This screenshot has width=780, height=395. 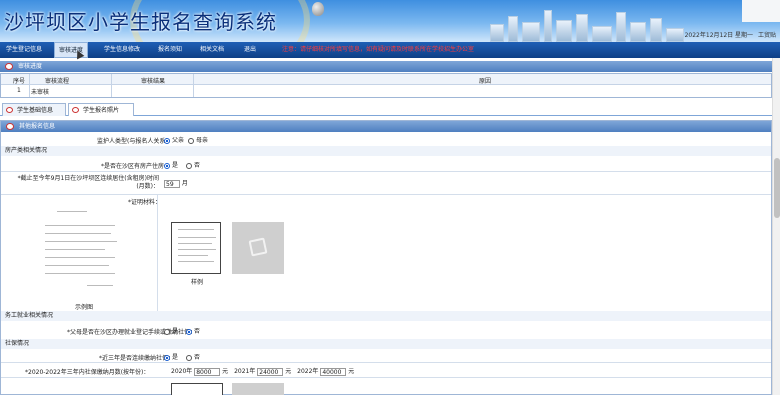 I want to click on ss-options: 是 否, so click(x=182, y=356).